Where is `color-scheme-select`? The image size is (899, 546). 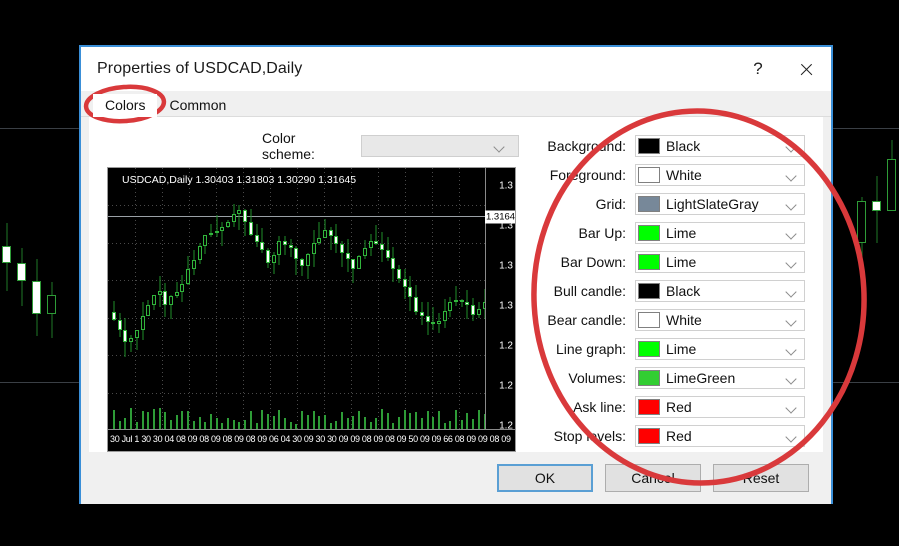 color-scheme-select is located at coordinates (440, 146).